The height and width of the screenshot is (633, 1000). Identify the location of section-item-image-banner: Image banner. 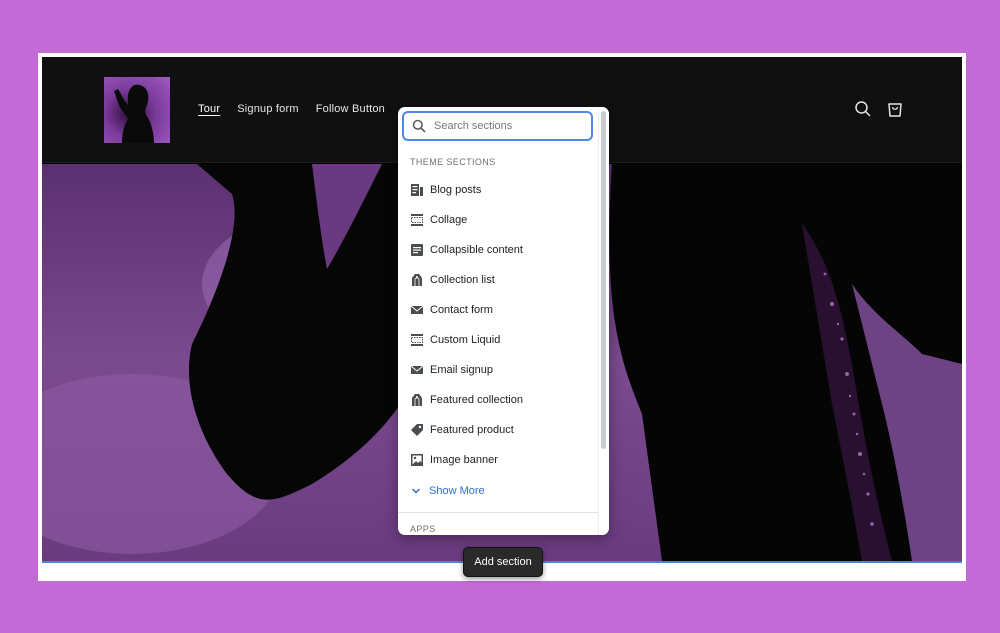
(498, 460).